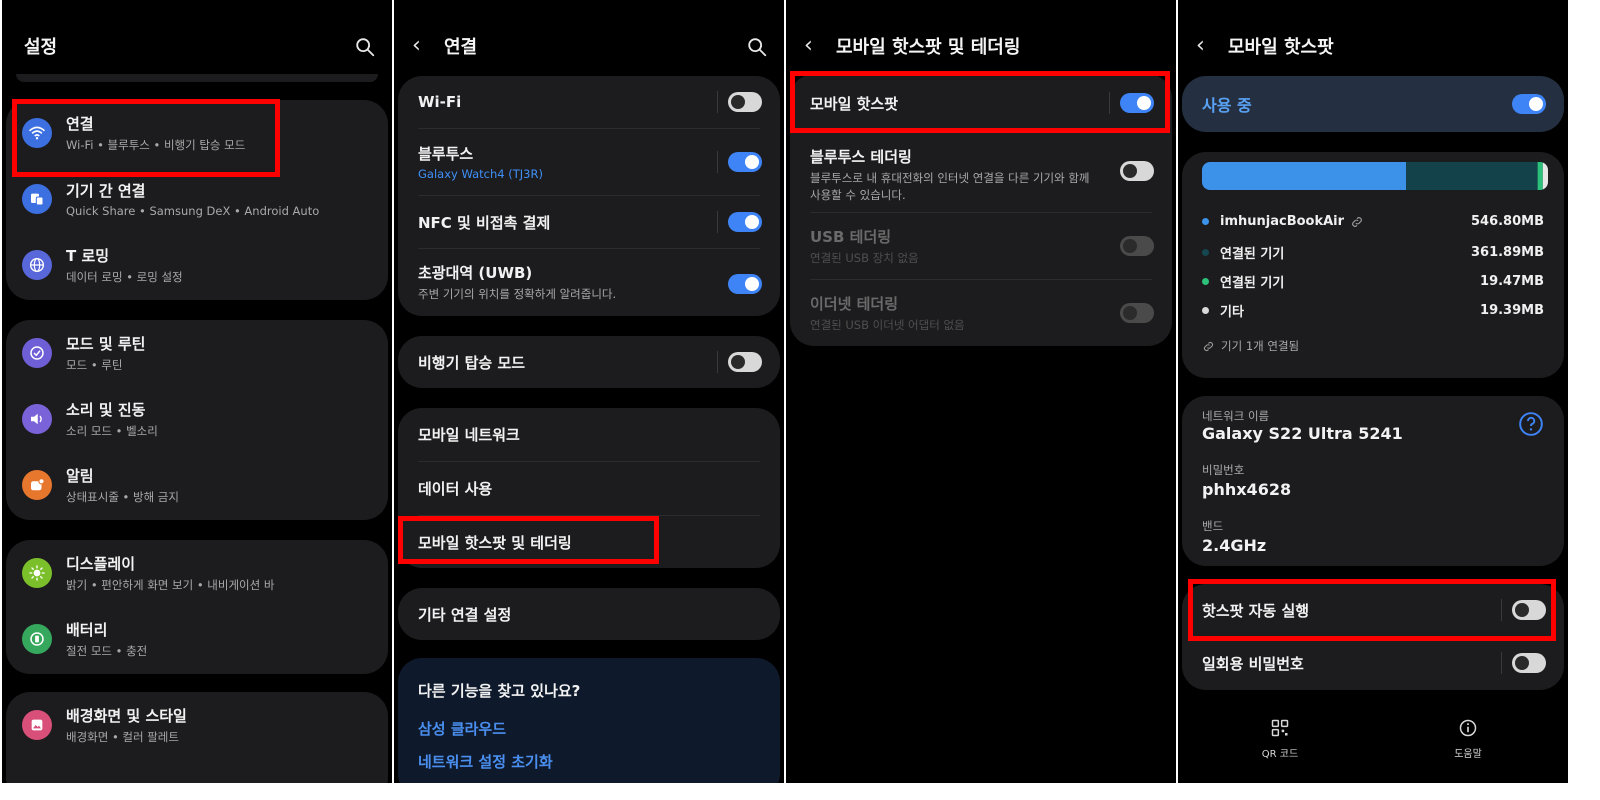 This screenshot has height=800, width=1600. Describe the element at coordinates (1531, 424) in the screenshot. I see `help-icon` at that location.